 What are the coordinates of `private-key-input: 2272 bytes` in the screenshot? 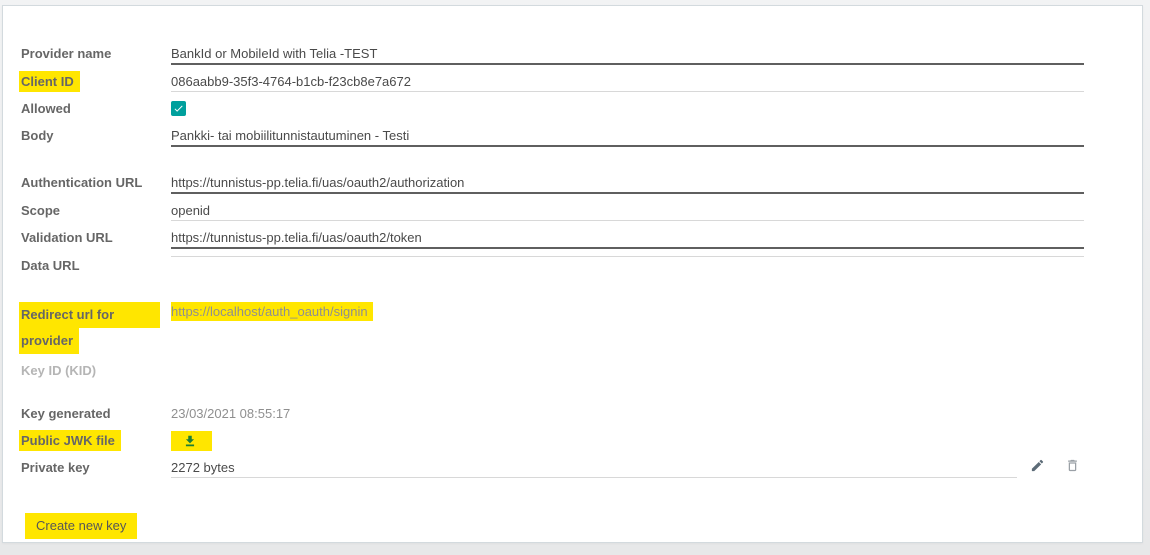 It's located at (594, 468).